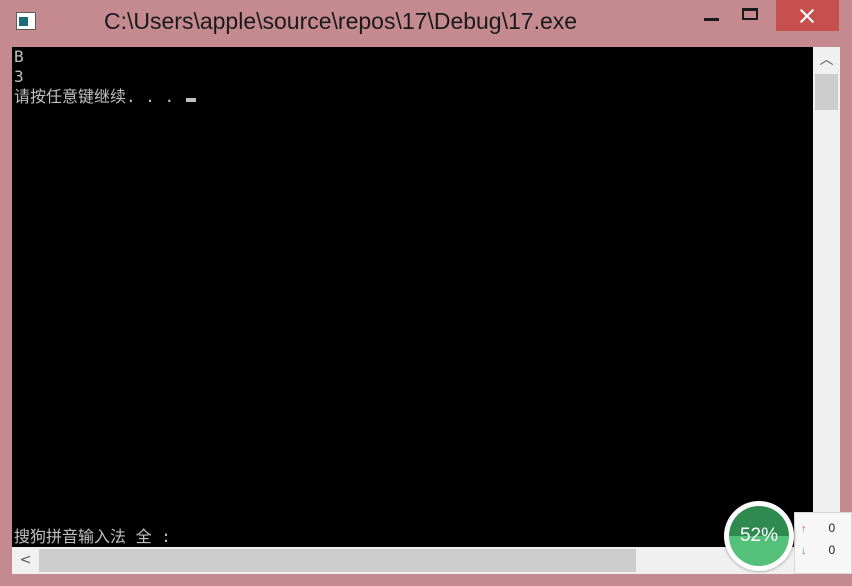 This screenshot has width=852, height=586. Describe the element at coordinates (832, 528) in the screenshot. I see `upload-value: 0` at that location.